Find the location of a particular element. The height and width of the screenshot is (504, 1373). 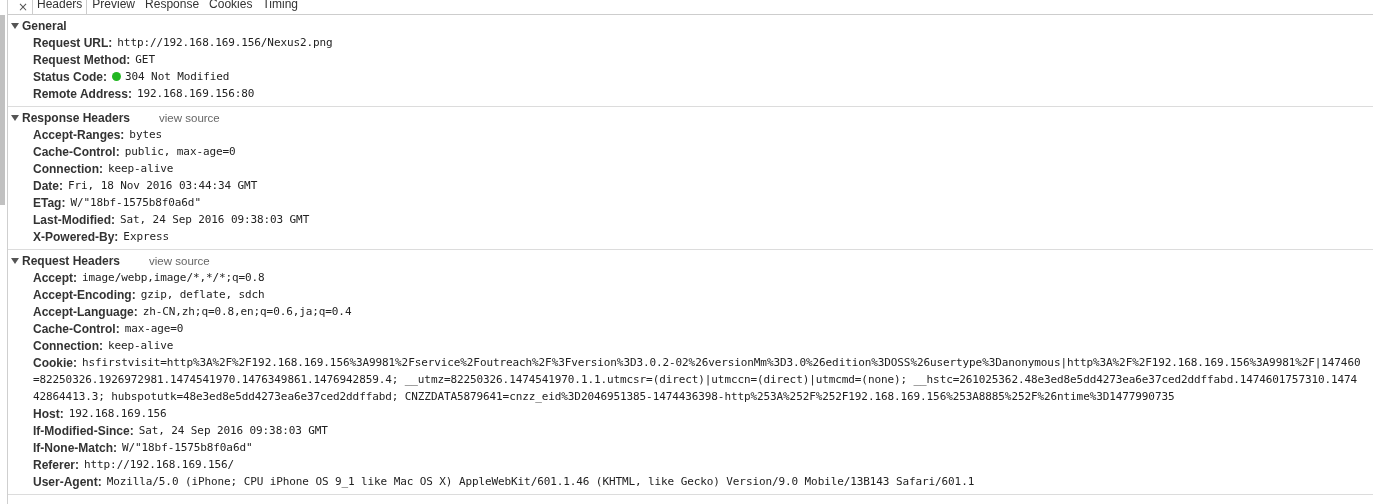

header-name: ETag: is located at coordinates (49, 202).